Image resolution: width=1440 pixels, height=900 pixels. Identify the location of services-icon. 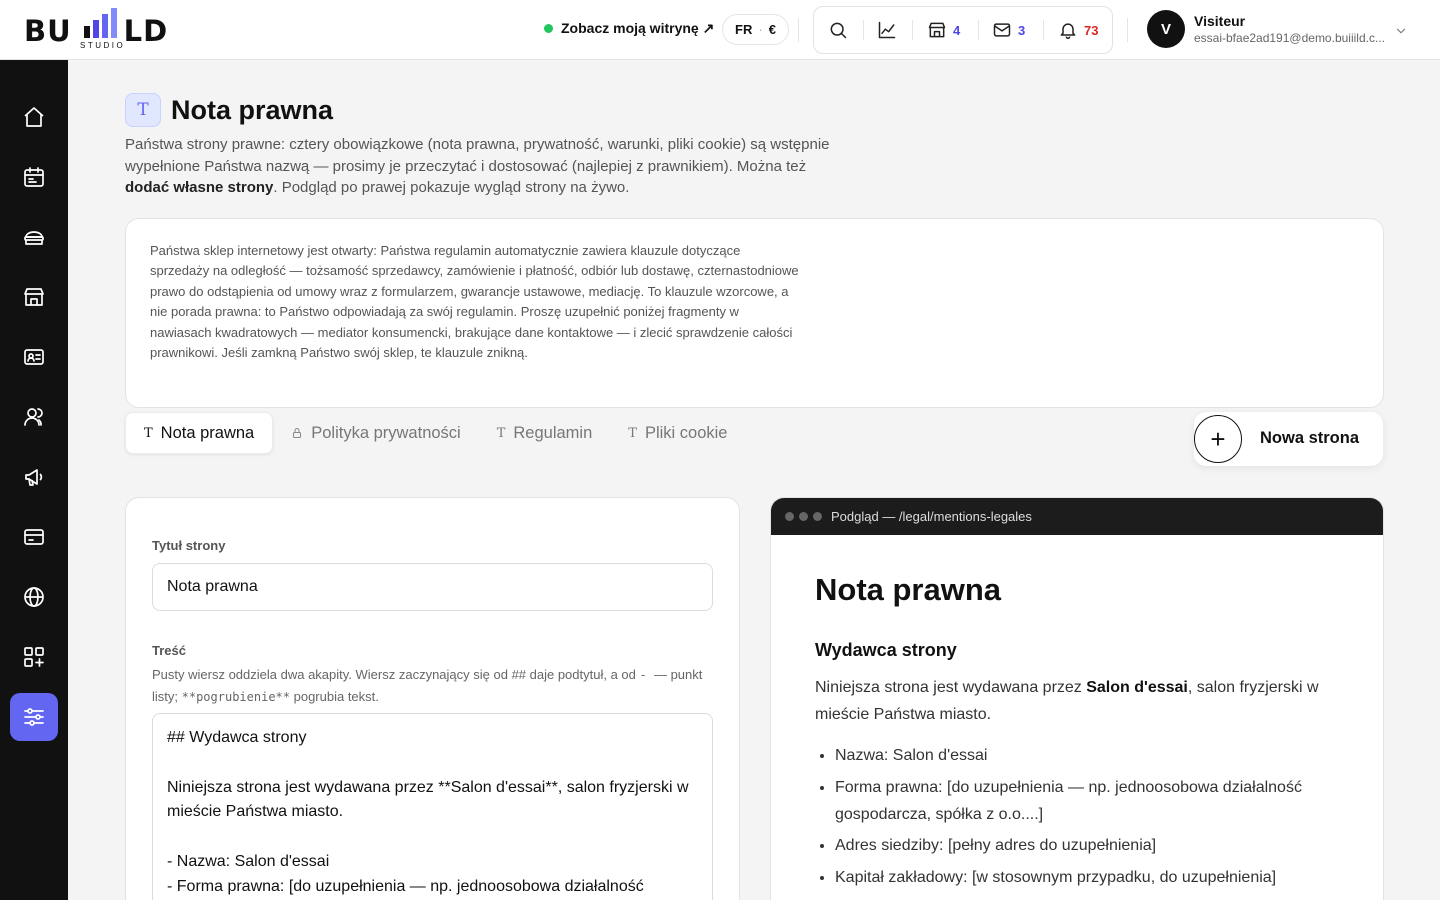
(34, 238).